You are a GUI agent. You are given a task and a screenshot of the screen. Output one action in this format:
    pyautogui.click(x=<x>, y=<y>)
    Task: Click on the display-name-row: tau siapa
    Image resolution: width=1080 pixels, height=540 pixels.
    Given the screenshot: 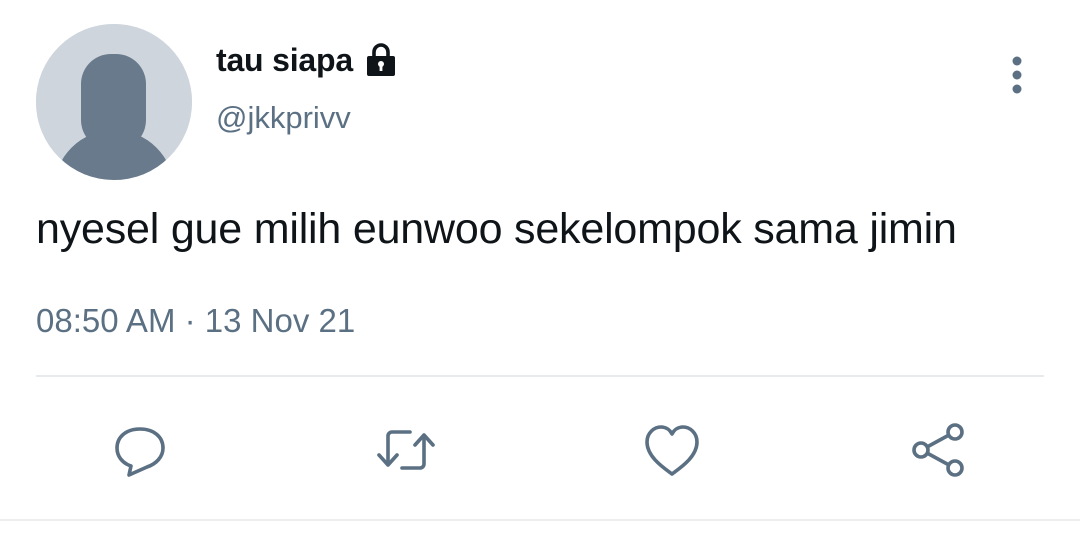 What is the action you would take?
    pyautogui.click(x=307, y=60)
    